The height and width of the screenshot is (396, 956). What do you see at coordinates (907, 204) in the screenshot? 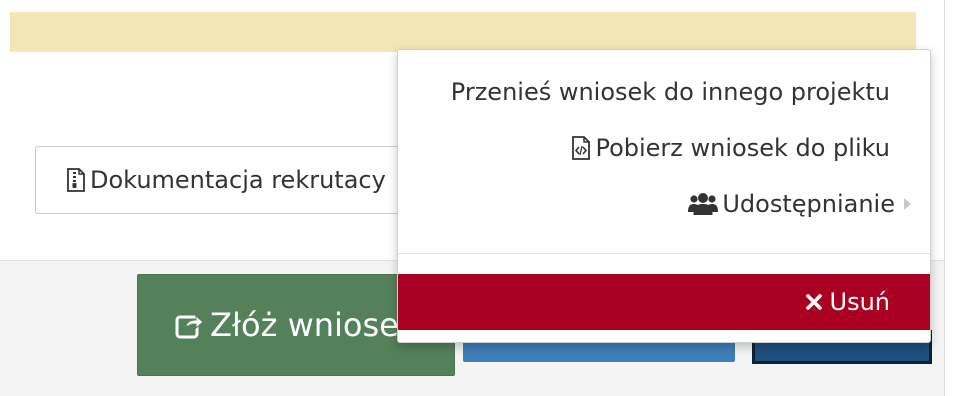
I see `caret-right-icon` at bounding box center [907, 204].